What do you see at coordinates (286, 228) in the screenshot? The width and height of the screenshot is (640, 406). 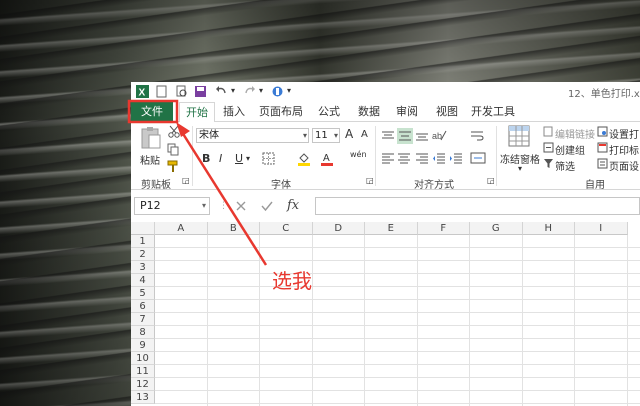 I see `column-header: C` at bounding box center [286, 228].